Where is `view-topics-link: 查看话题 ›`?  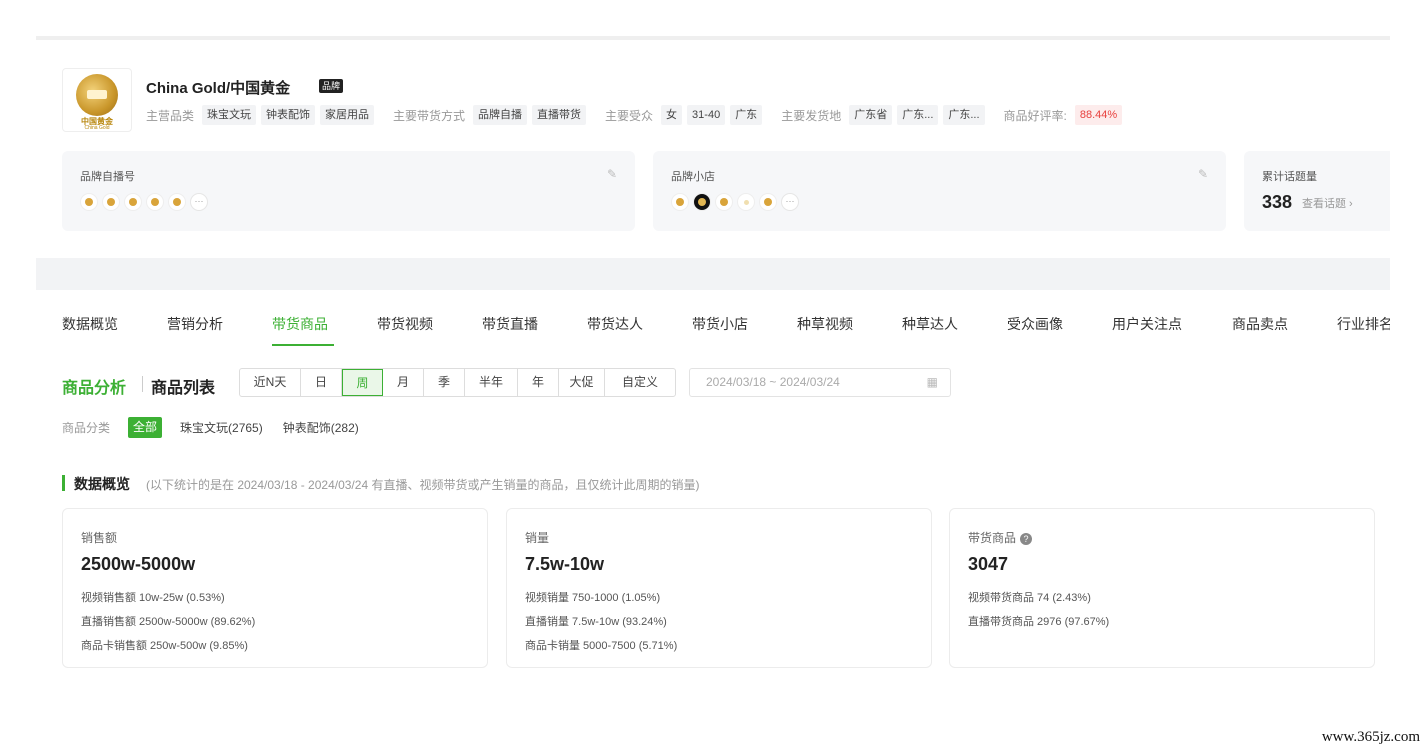
view-topics-link: 查看话题 › is located at coordinates (1327, 203).